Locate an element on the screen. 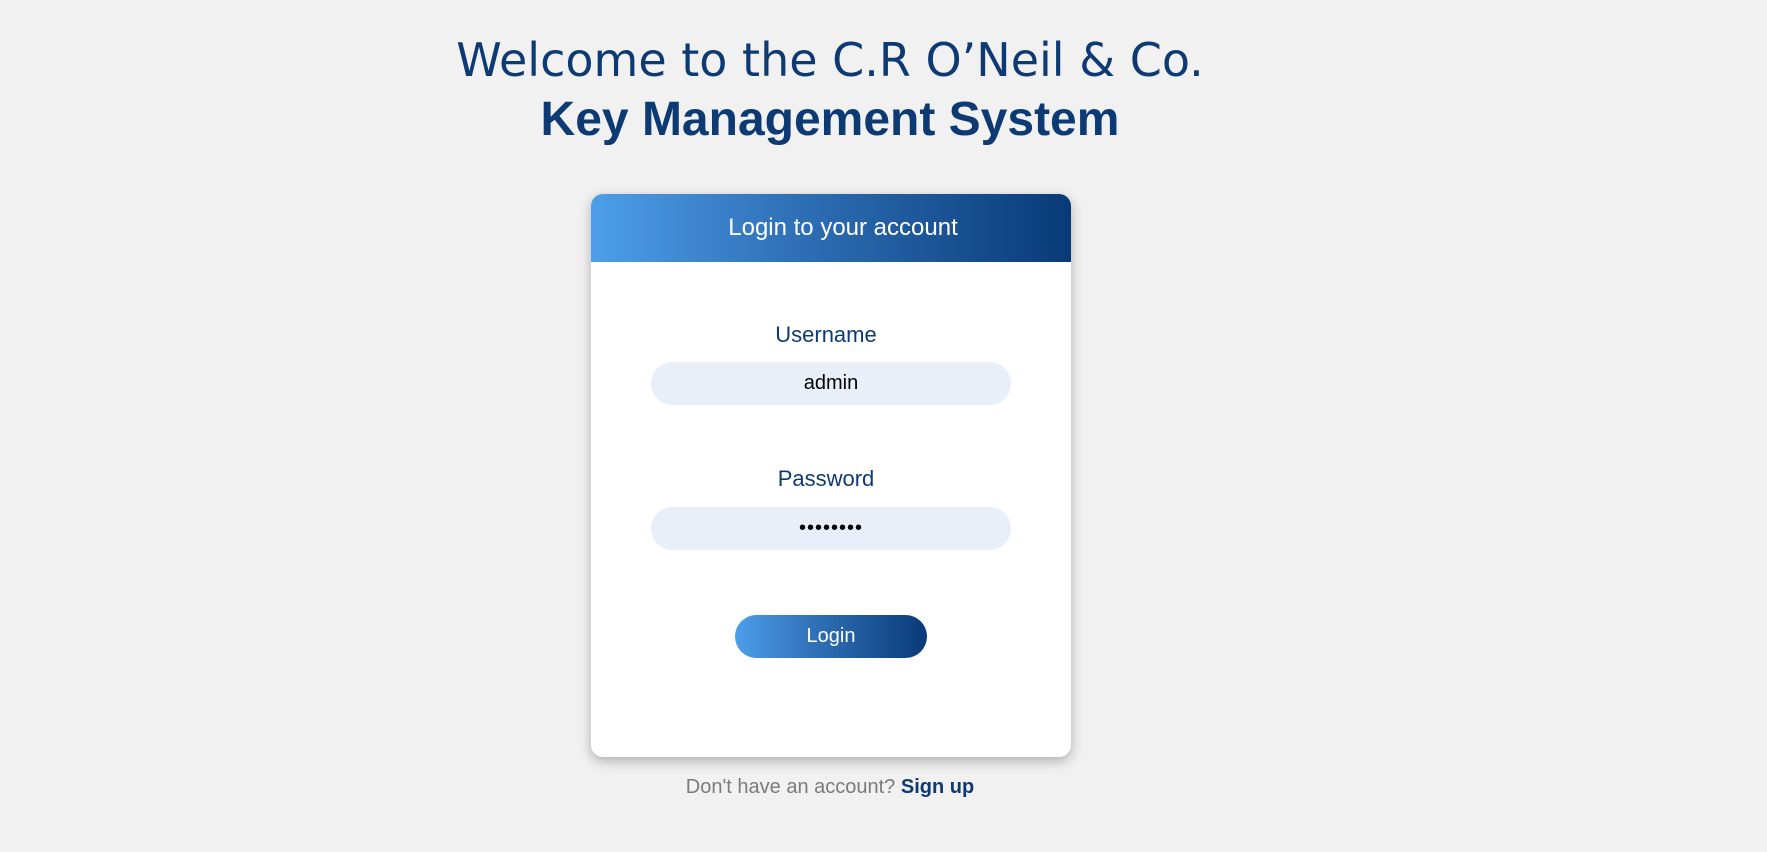 Image resolution: width=1767 pixels, height=852 pixels. signup-link: Sign up is located at coordinates (937, 787).